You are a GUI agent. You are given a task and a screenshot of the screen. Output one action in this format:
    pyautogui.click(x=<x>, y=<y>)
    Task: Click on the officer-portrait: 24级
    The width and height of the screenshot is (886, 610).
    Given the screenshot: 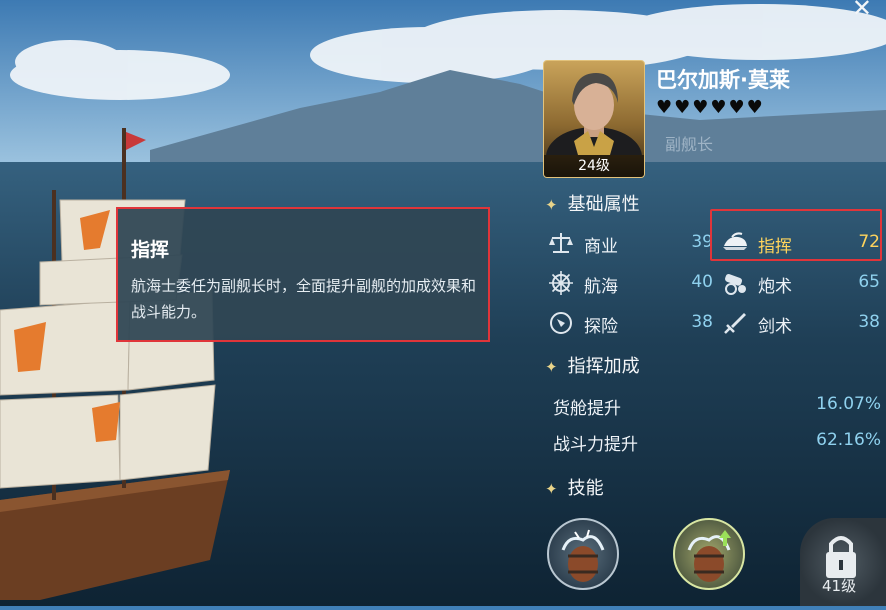 What is the action you would take?
    pyautogui.click(x=594, y=119)
    